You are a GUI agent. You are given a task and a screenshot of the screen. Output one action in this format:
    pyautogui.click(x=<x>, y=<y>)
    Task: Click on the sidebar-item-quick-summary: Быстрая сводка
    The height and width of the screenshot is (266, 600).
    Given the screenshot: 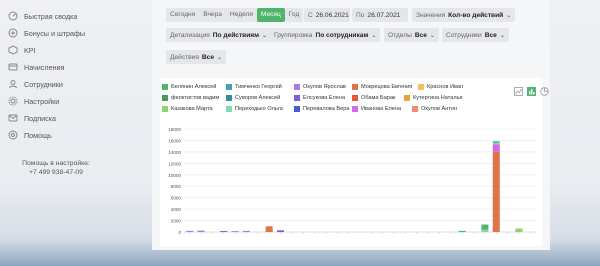 What is the action you would take?
    pyautogui.click(x=42, y=16)
    